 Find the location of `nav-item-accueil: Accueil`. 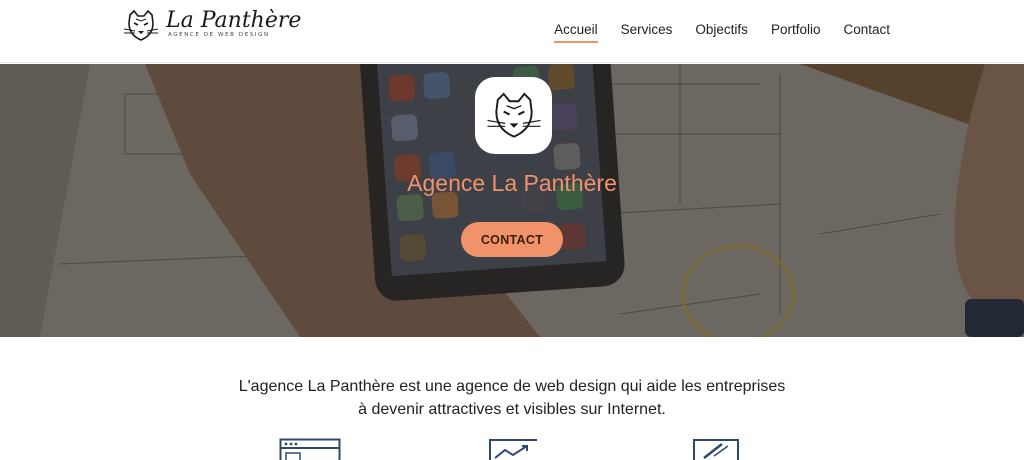

nav-item-accueil: Accueil is located at coordinates (576, 32).